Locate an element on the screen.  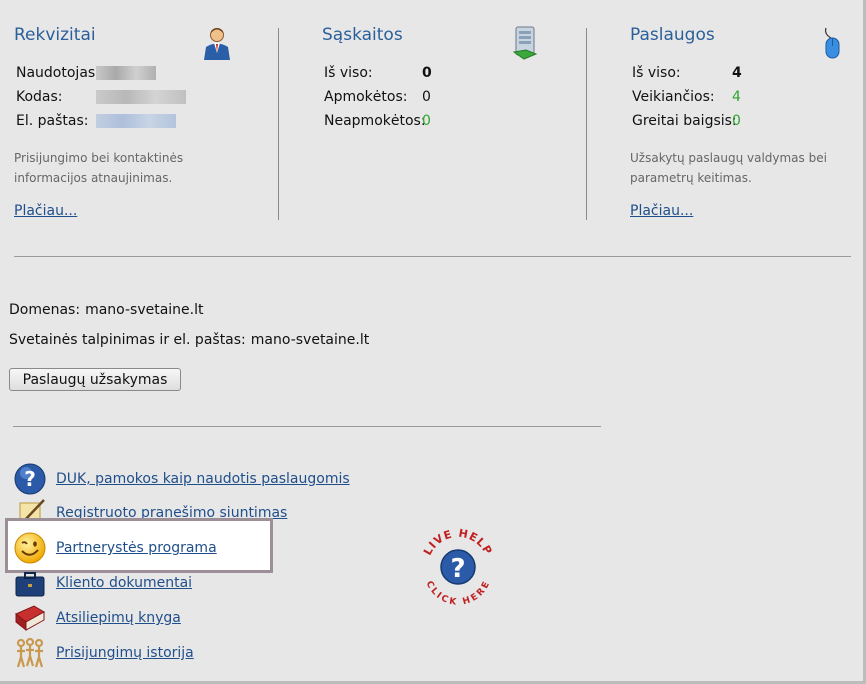
user-row: Naudotojas: is located at coordinates (86, 73).